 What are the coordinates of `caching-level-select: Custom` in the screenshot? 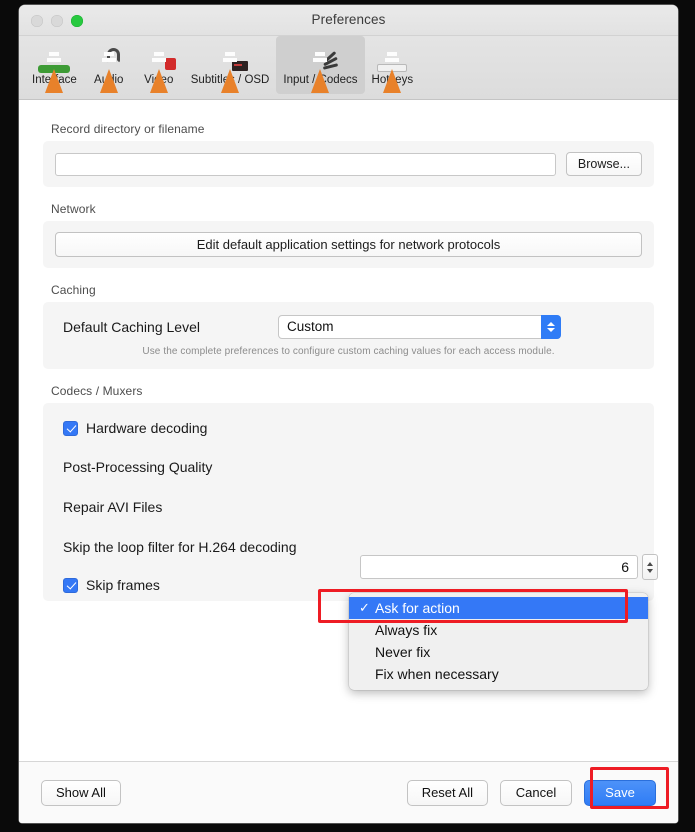 It's located at (419, 327).